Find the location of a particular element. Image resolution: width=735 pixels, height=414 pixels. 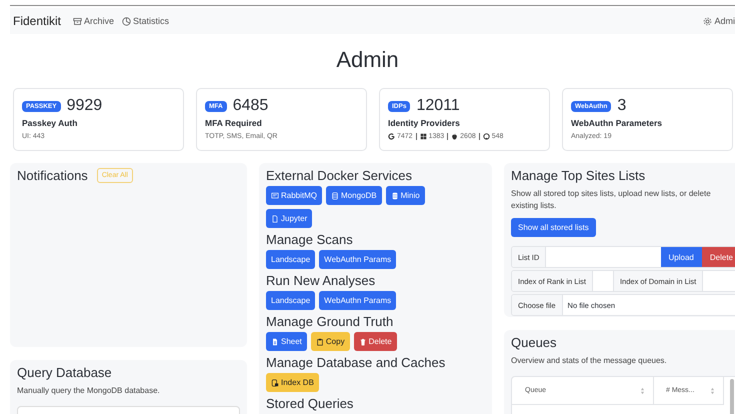

section-heading: Manage Ground Truth is located at coordinates (330, 321).